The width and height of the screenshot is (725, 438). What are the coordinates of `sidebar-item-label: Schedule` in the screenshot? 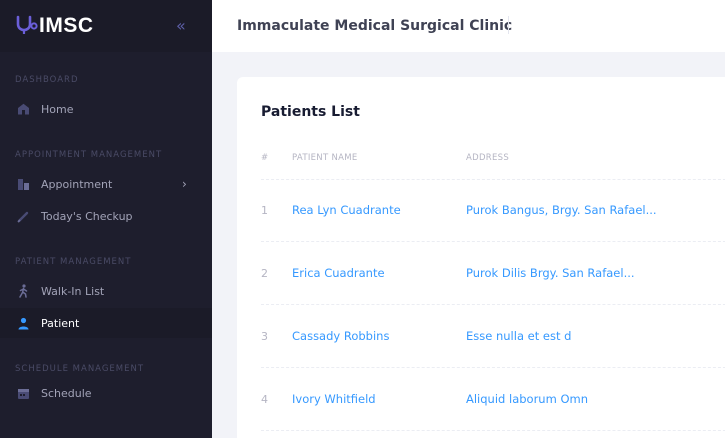 It's located at (66, 393).